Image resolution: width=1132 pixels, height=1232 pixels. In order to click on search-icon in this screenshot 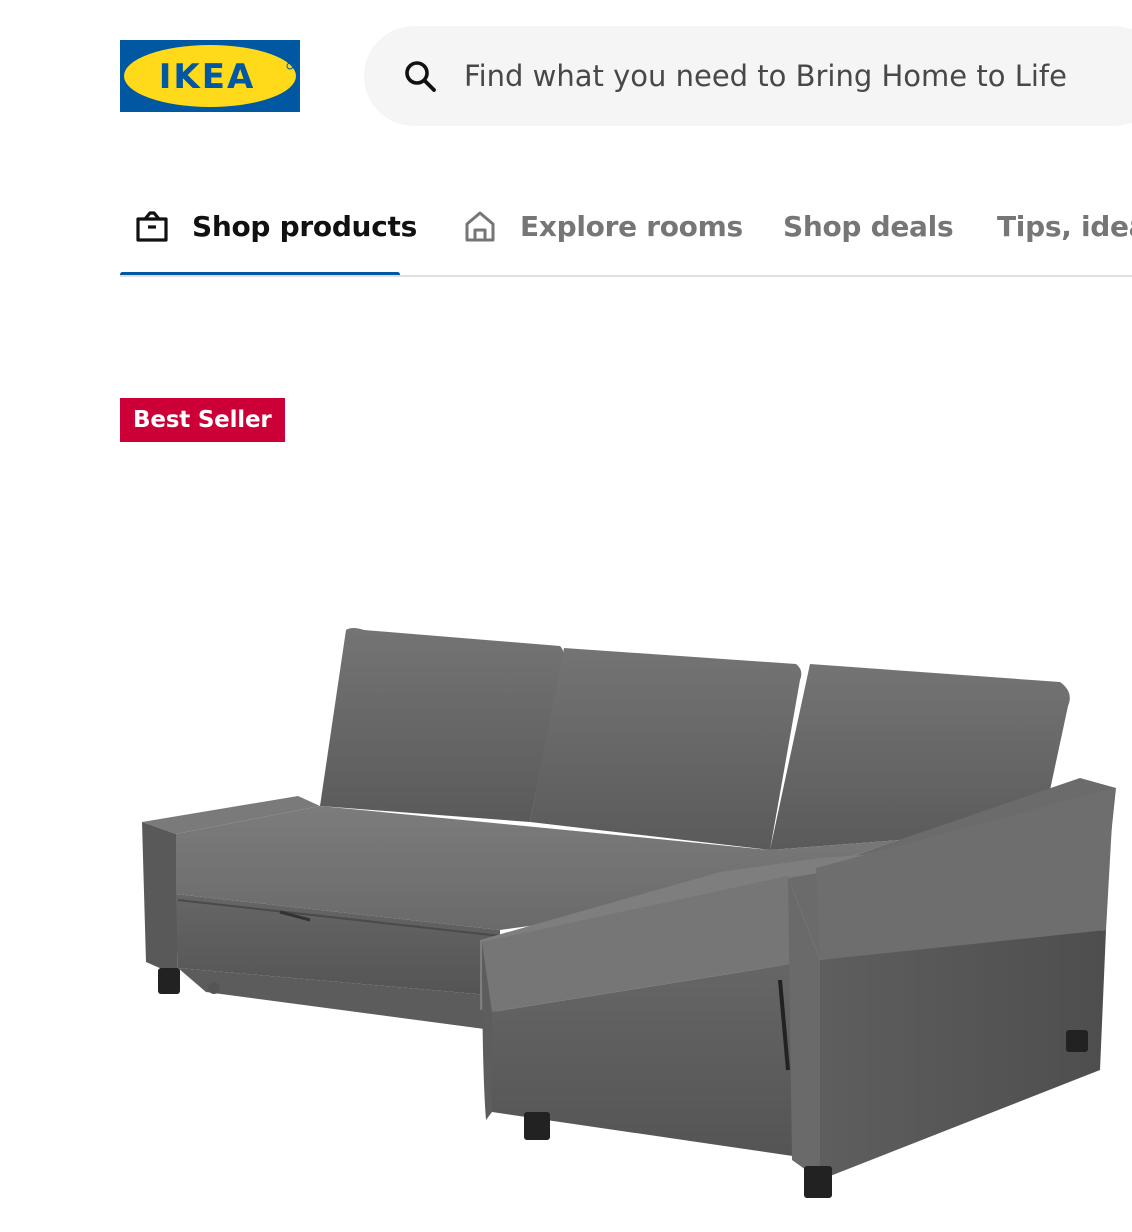, I will do `click(420, 76)`.